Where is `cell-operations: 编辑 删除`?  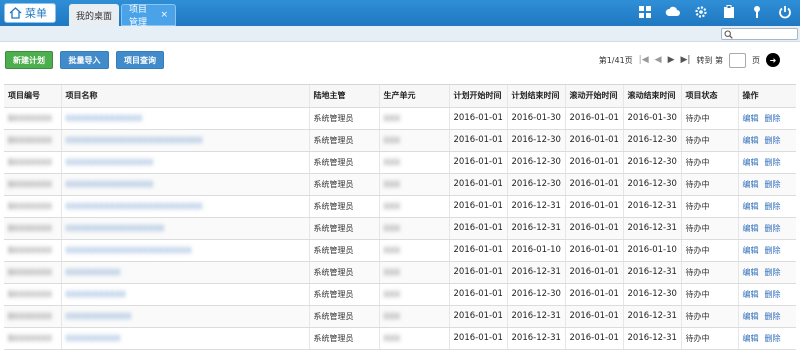
cell-operations: 编辑 删除 is located at coordinates (767, 184).